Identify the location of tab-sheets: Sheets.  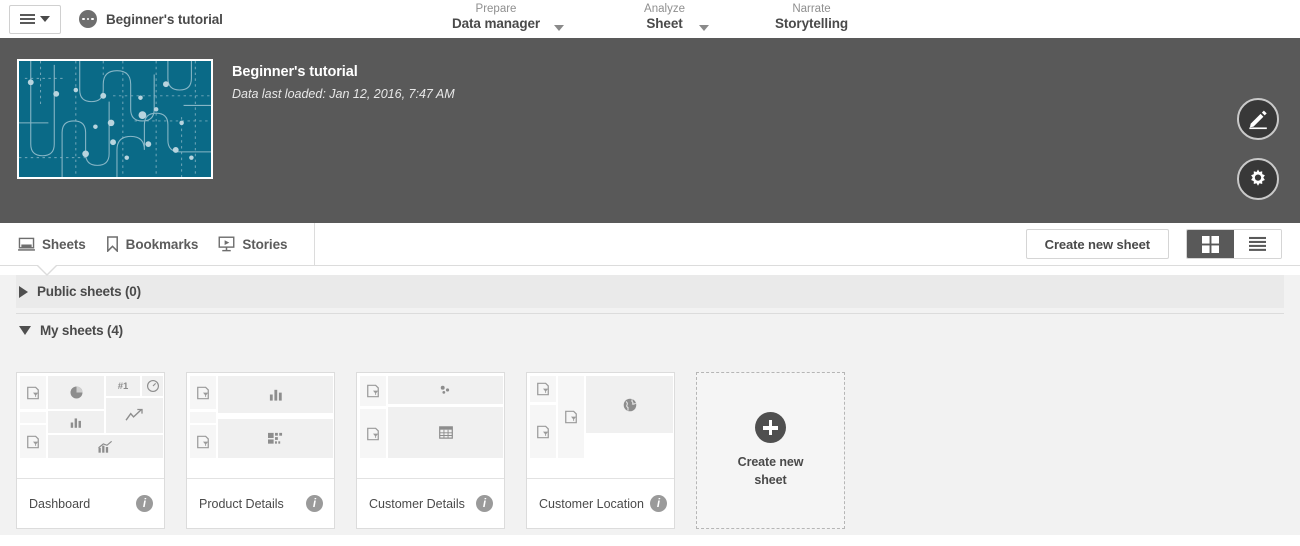
(52, 244).